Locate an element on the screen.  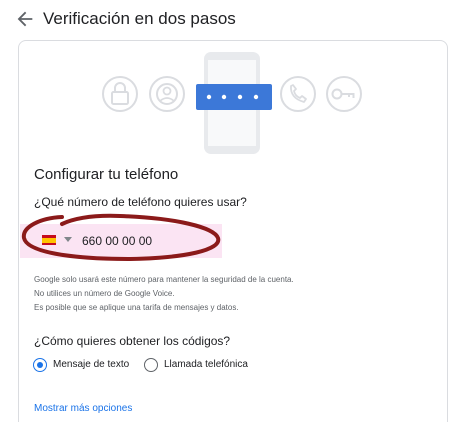
phone-verification-illustration is located at coordinates (232, 103).